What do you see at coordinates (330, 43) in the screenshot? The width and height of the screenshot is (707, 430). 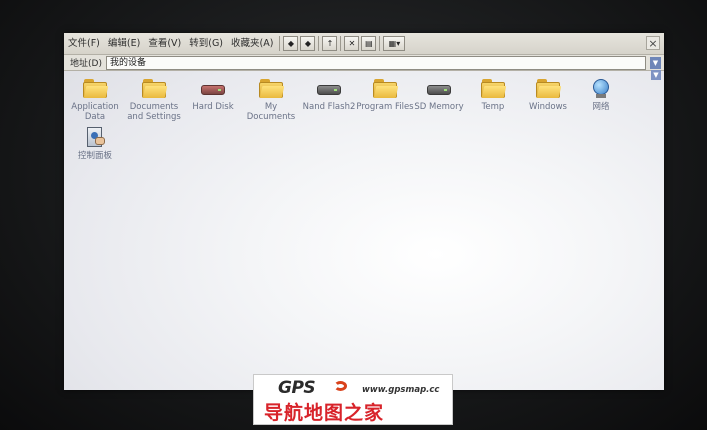 I see `up-folder-icon: ↑` at bounding box center [330, 43].